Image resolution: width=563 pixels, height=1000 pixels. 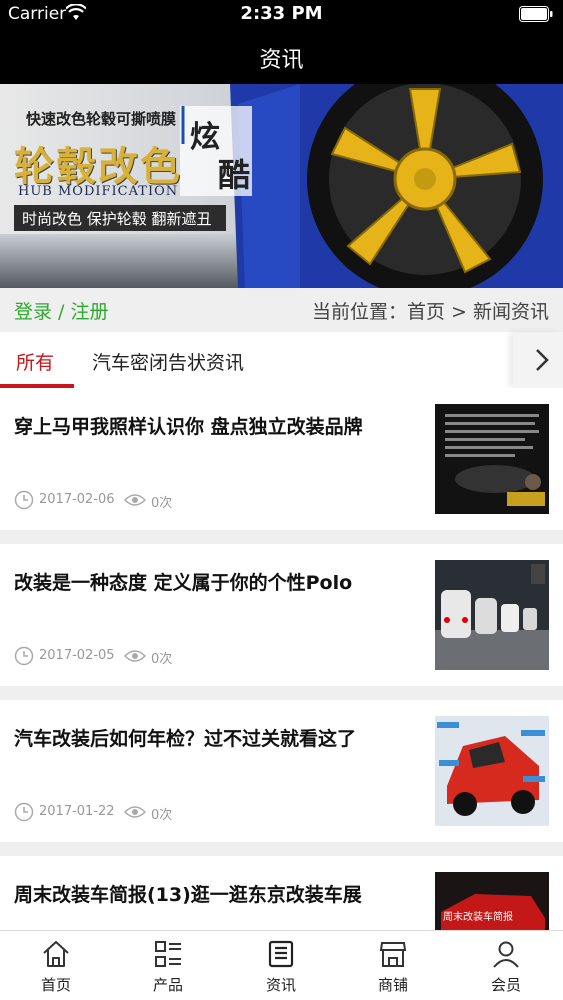 What do you see at coordinates (430, 312) in the screenshot?
I see `breadcrumb: 当前位置：首页 > 新闻资讯` at bounding box center [430, 312].